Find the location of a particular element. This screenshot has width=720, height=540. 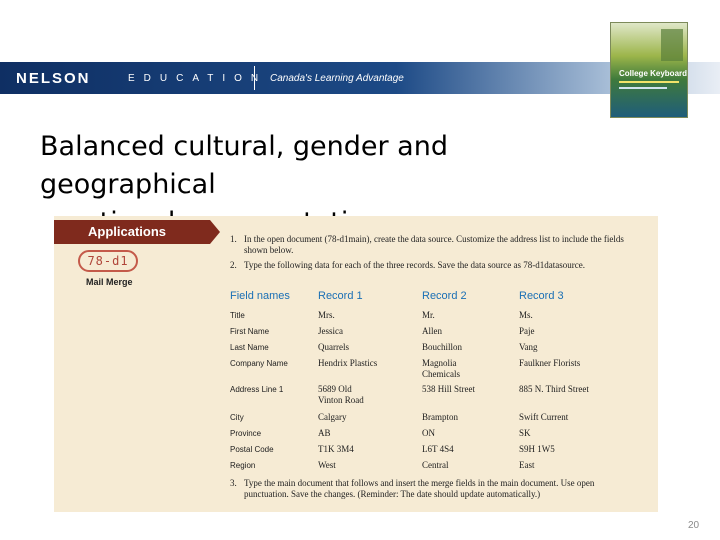

table-cell: Quarrels is located at coordinates (333, 347).